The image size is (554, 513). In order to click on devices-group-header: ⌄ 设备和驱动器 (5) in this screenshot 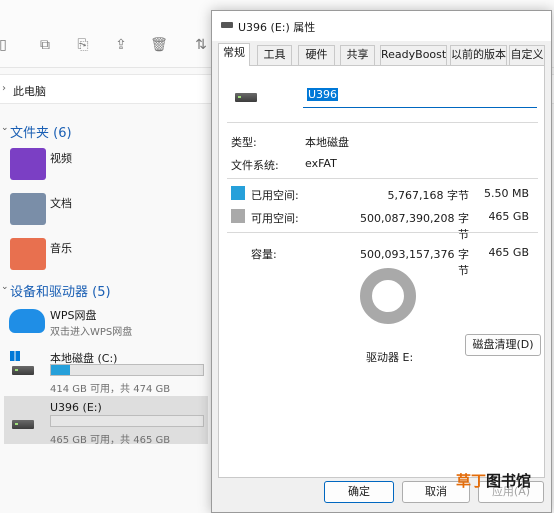, I will do `click(56, 290)`.